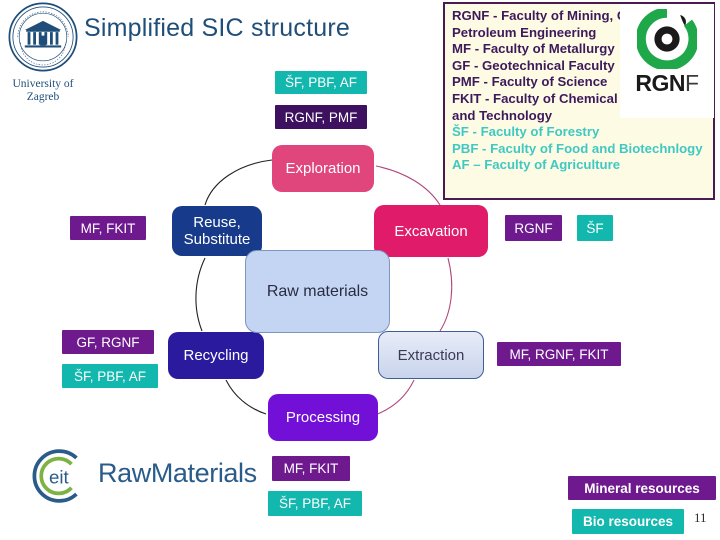 The width and height of the screenshot is (720, 540). What do you see at coordinates (545, 165) in the screenshot?
I see `legend-description: – Faculty of Agriculture` at bounding box center [545, 165].